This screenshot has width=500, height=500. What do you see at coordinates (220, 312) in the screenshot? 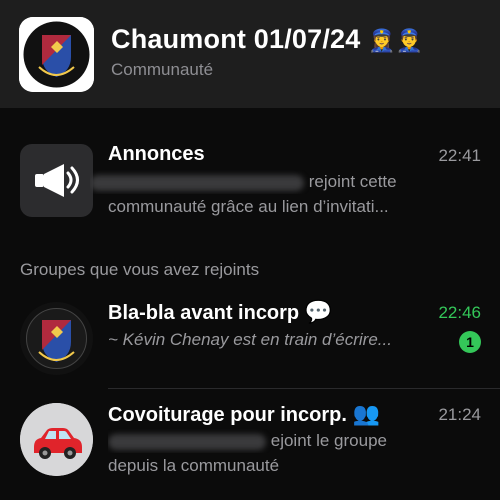
I see `group-title: Bla-bla avant incorp 💬` at bounding box center [220, 312].